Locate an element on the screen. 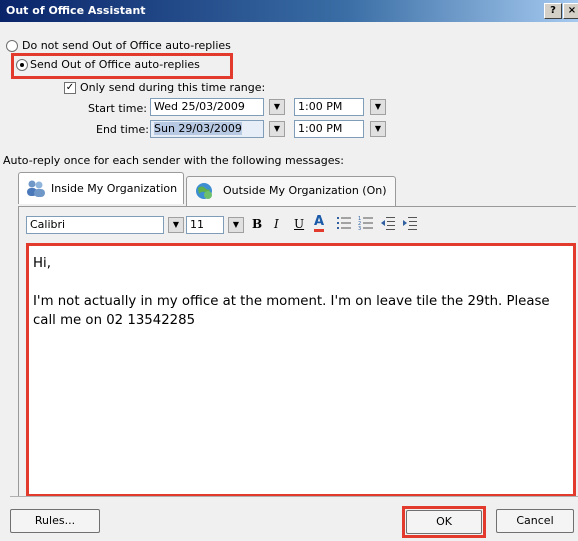 This screenshot has height=541, width=578. time-range-checkbox: ✓ is located at coordinates (70, 88).